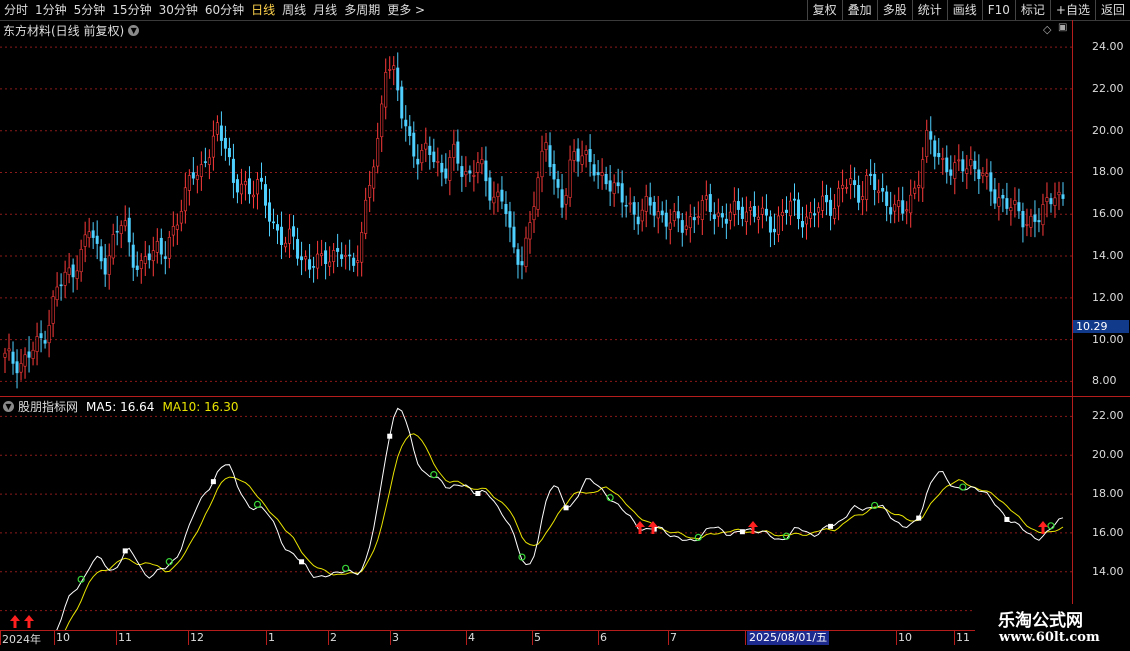  I want to click on price-tick: 18.00, so click(1108, 172).